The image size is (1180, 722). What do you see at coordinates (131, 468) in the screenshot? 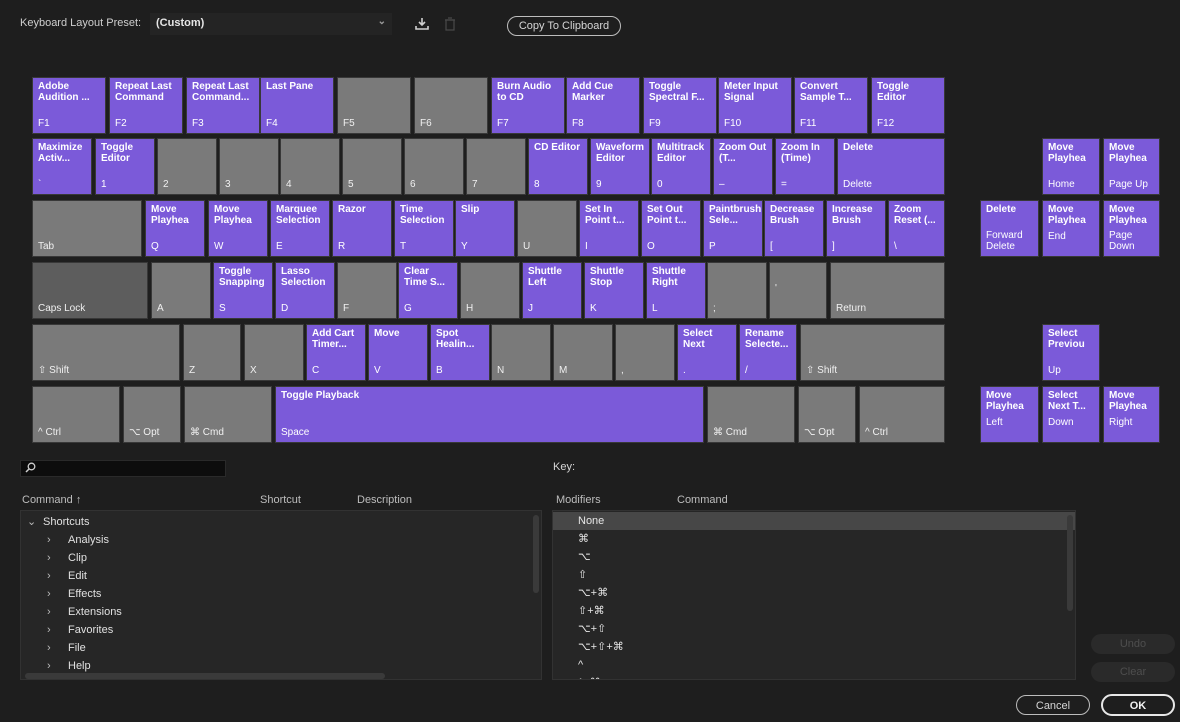
I see `search-input` at bounding box center [131, 468].